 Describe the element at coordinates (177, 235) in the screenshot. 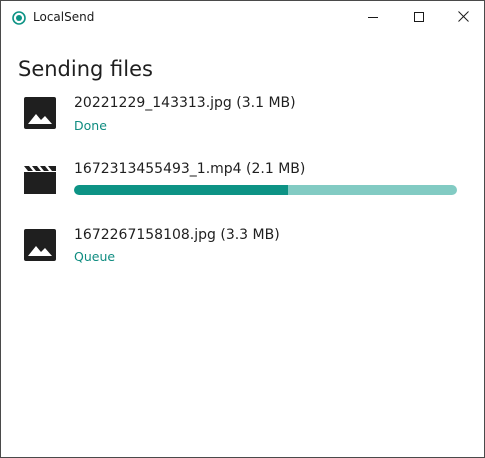

I see `file-name: 1672267158108.jpg (3.3 MB)` at that location.